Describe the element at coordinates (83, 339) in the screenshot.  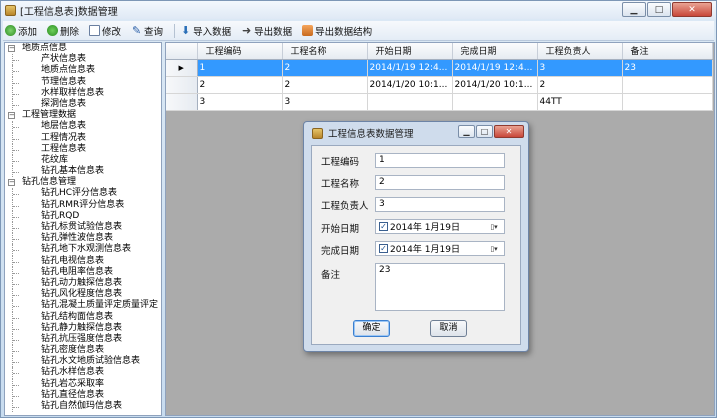
I see `tree-item: 钻孔抗压强度信息表` at that location.